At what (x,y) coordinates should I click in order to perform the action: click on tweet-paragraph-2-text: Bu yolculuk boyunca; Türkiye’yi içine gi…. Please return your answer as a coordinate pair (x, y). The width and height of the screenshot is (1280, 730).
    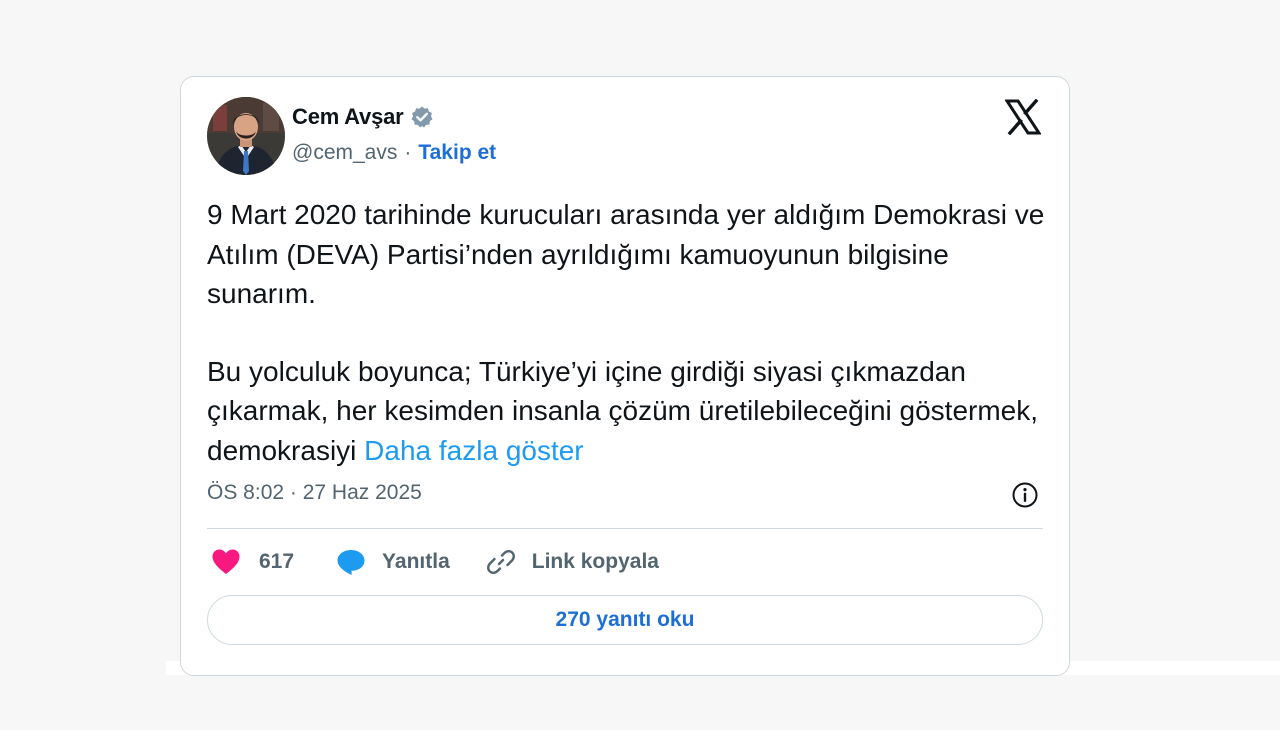
    Looking at the image, I should click on (623, 410).